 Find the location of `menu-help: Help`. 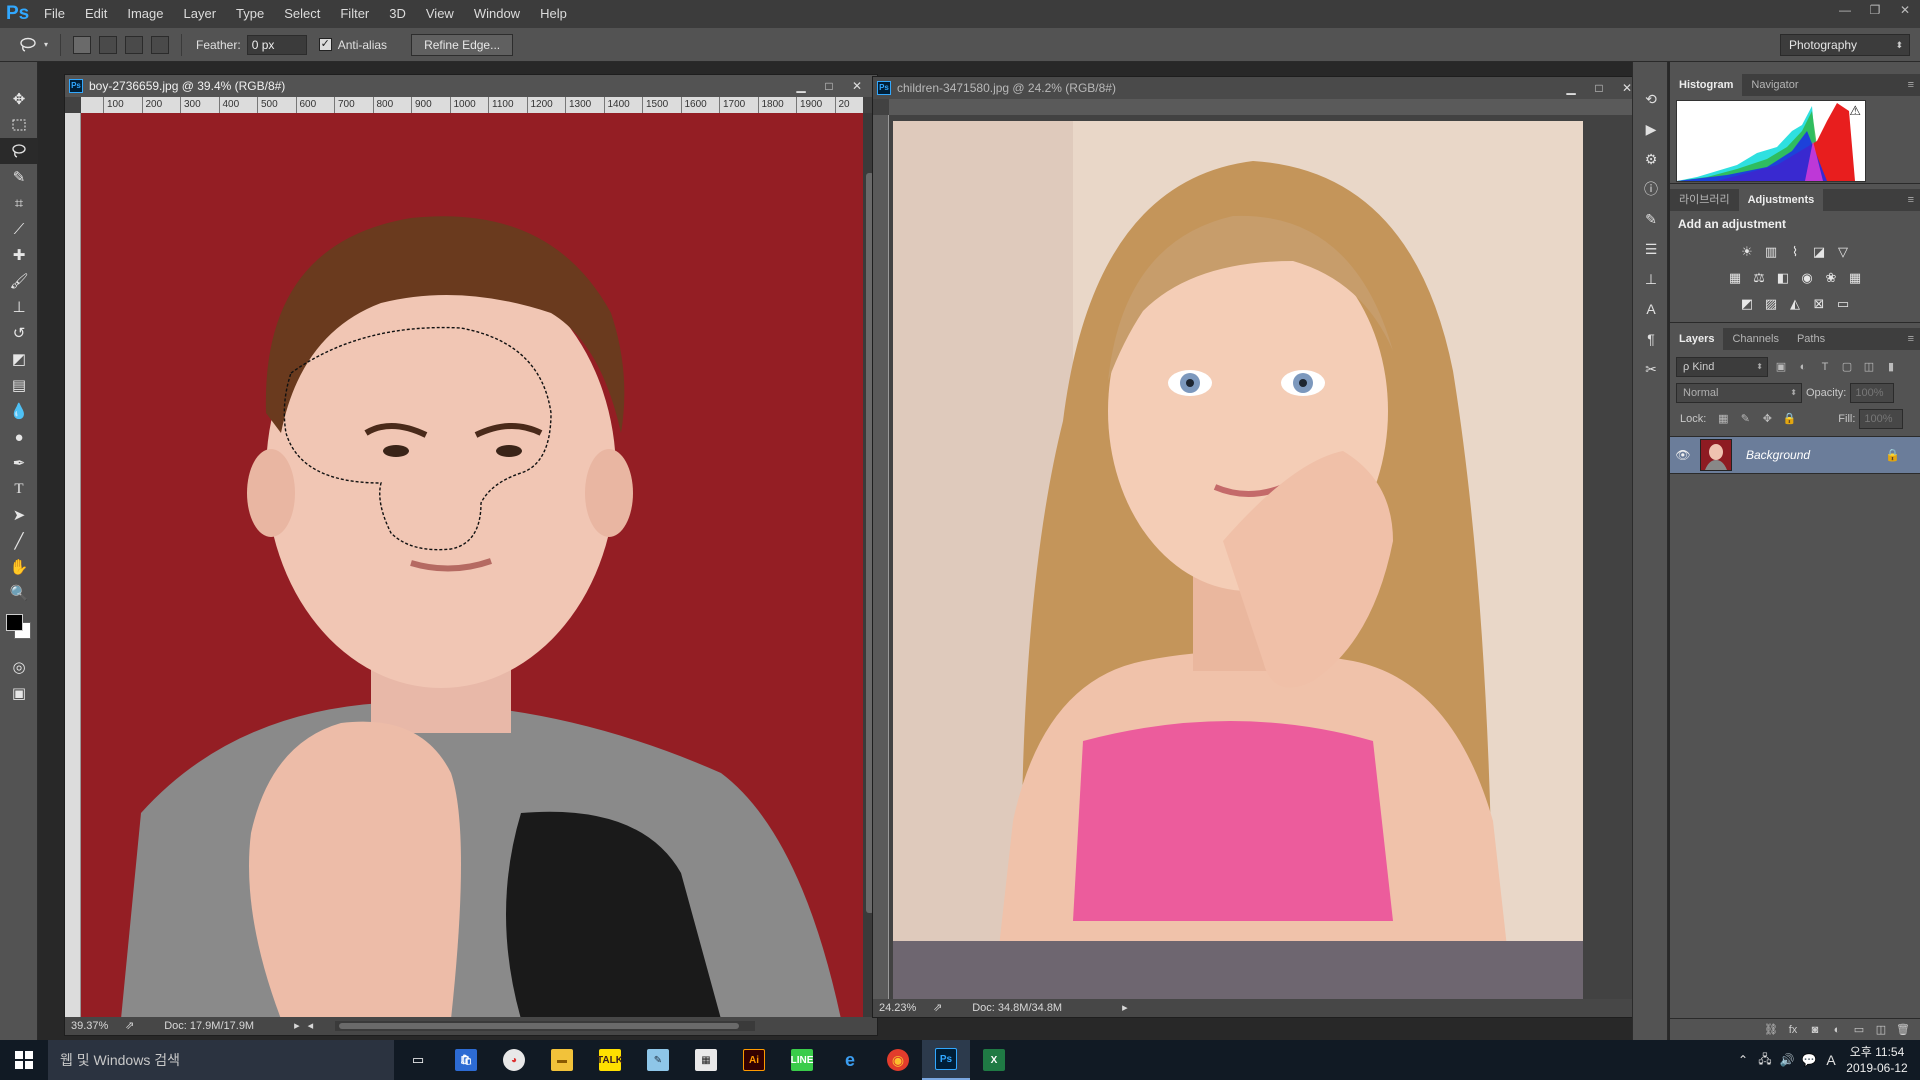

menu-help: Help is located at coordinates (553, 14).